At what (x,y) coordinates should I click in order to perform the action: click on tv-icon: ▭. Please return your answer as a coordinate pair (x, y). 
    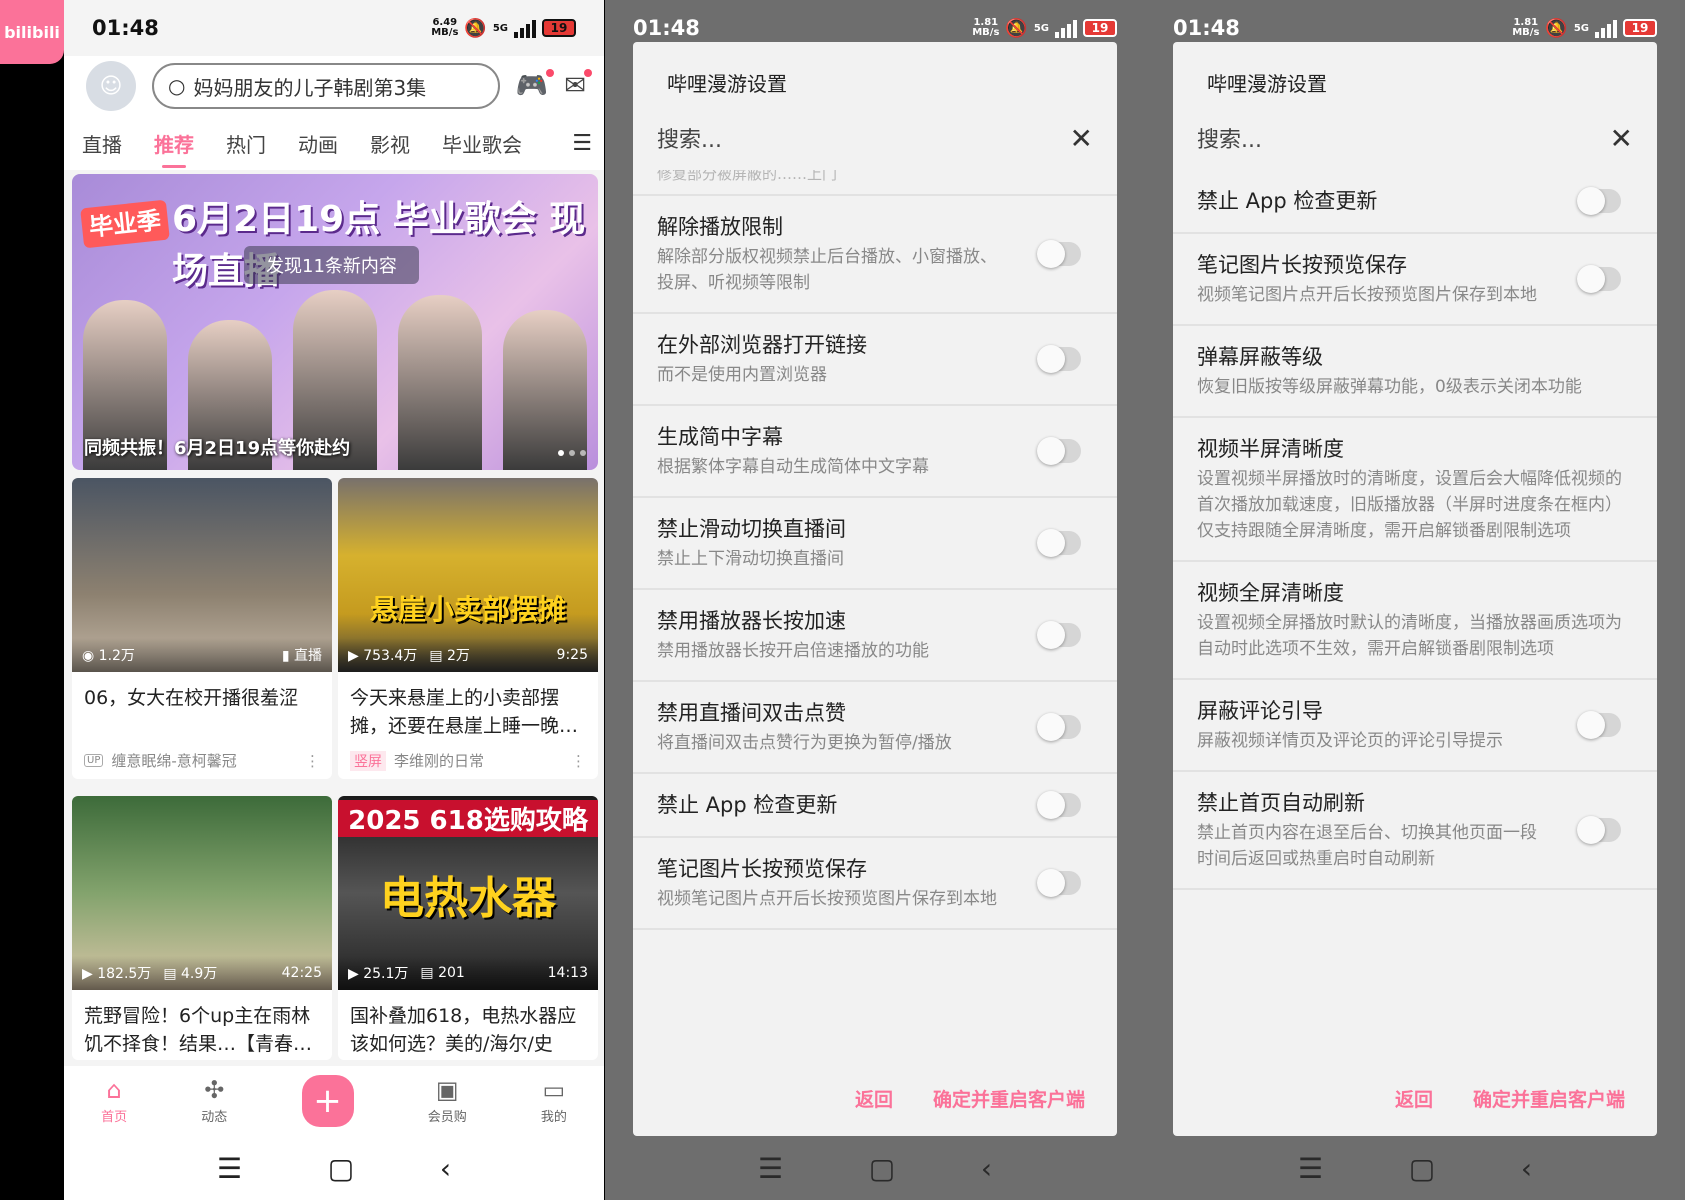
    Looking at the image, I should click on (554, 1089).